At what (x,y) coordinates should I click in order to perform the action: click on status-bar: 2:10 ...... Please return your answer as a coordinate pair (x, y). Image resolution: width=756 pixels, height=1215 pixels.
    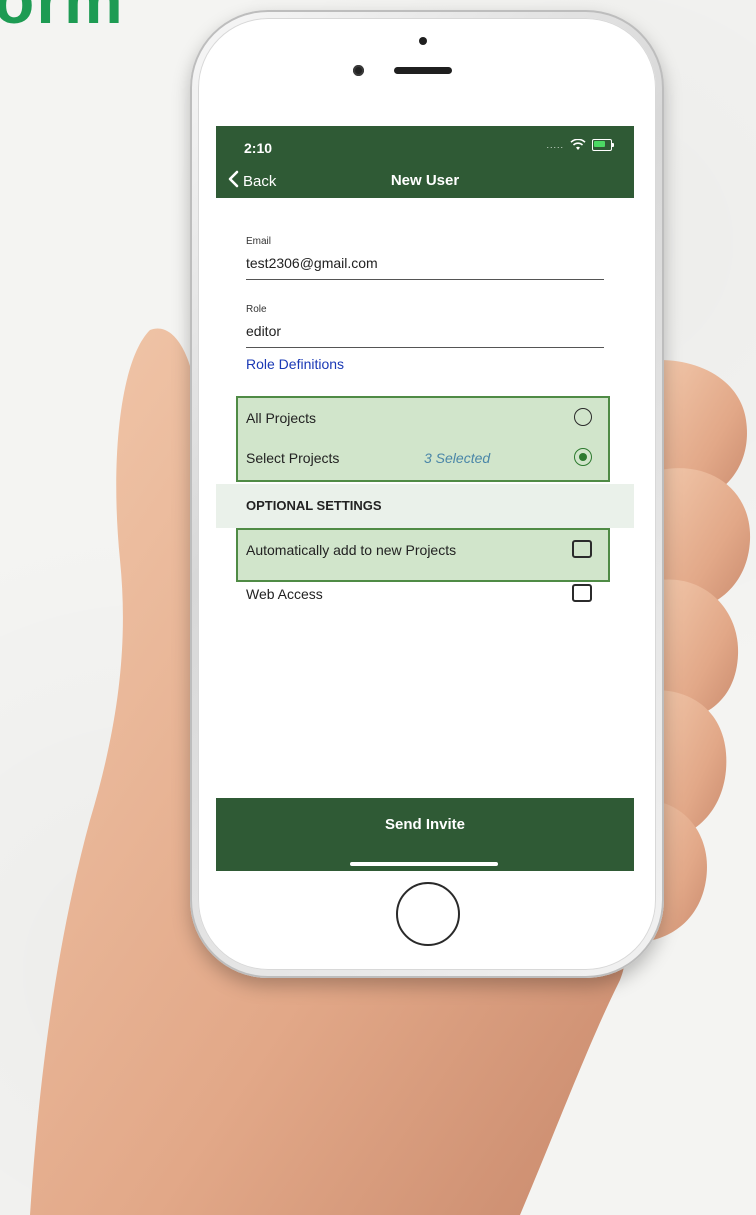
    Looking at the image, I should click on (425, 145).